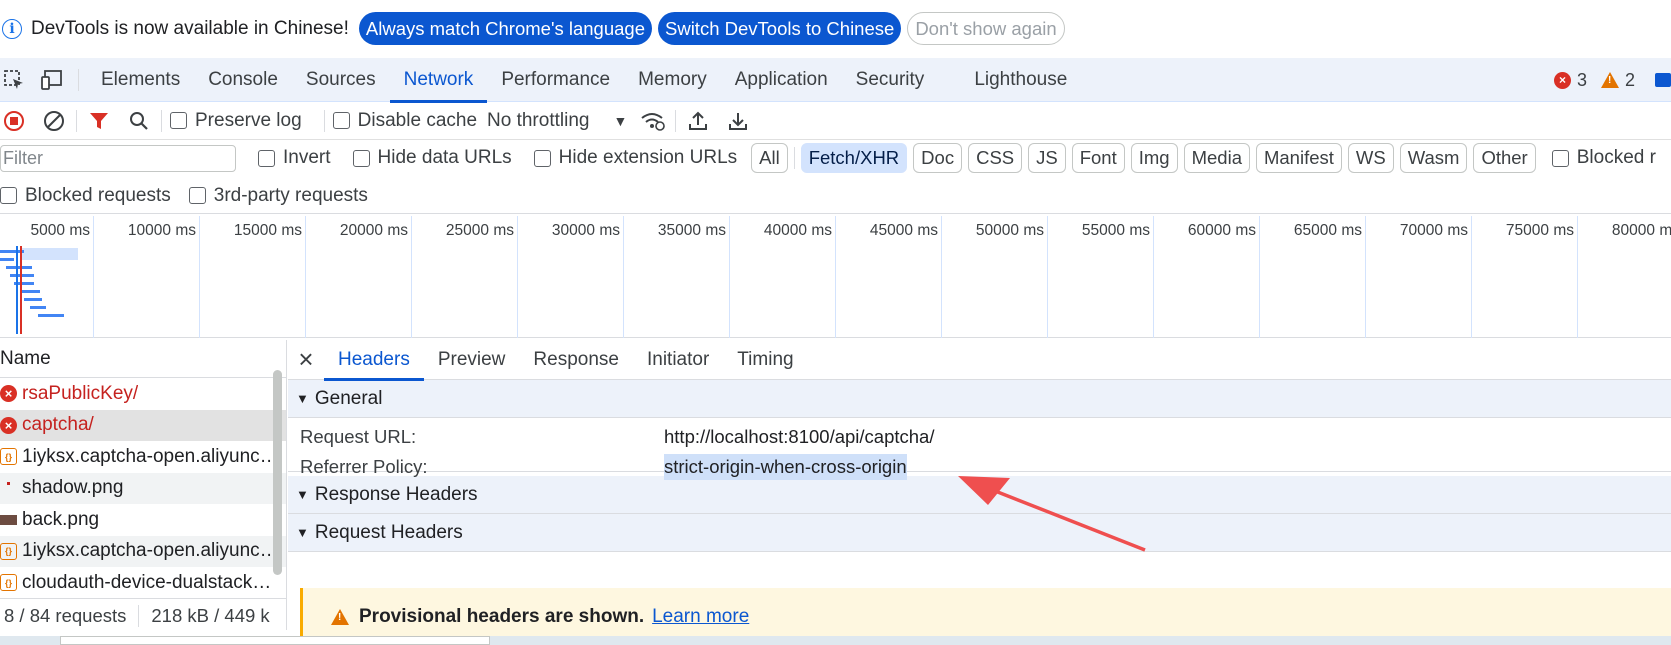 This screenshot has height=645, width=1671. What do you see at coordinates (1298, 158) in the screenshot?
I see `type-filter-manifest: Manifest` at bounding box center [1298, 158].